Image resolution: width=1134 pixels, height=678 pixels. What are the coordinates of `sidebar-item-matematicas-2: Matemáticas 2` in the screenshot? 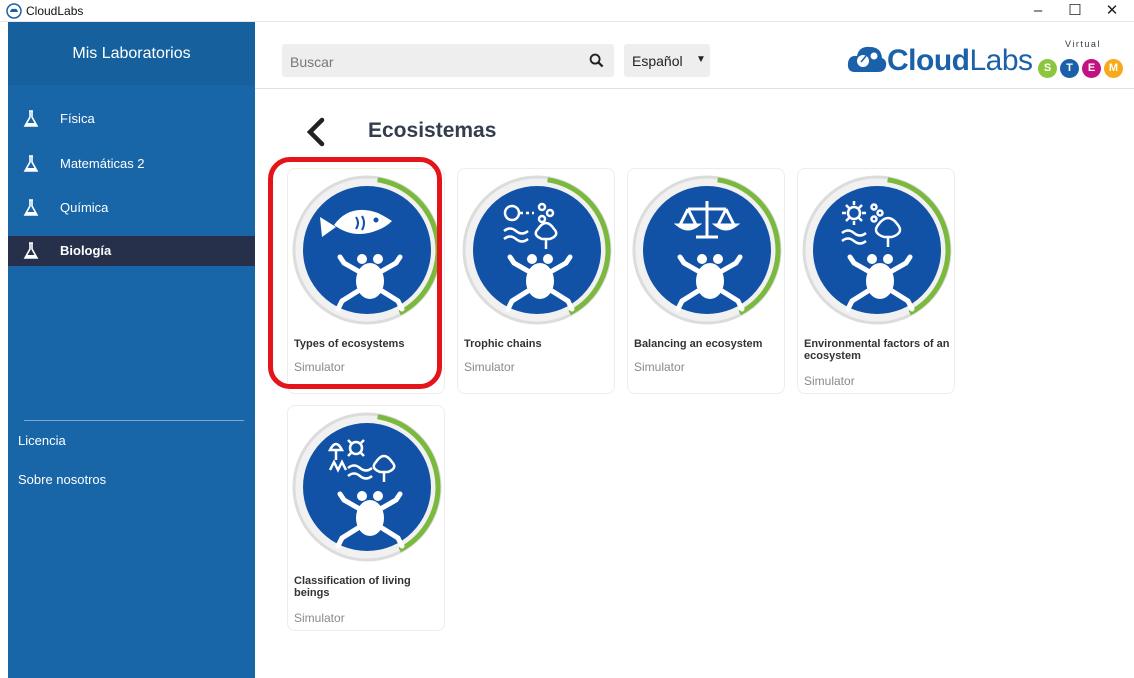 It's located at (131, 164).